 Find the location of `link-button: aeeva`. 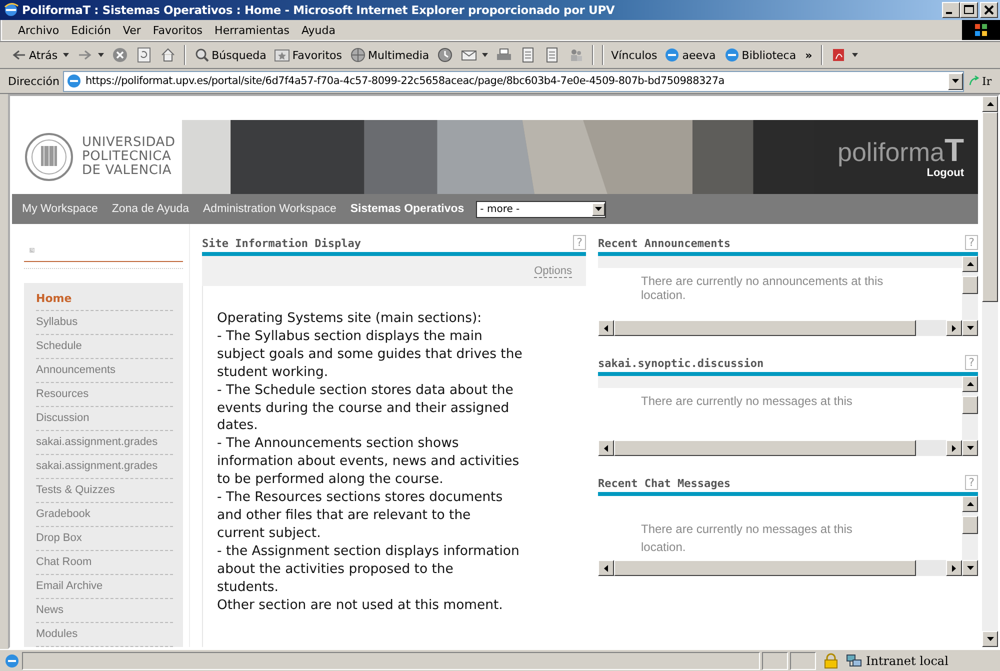

link-button: aeeva is located at coordinates (690, 55).